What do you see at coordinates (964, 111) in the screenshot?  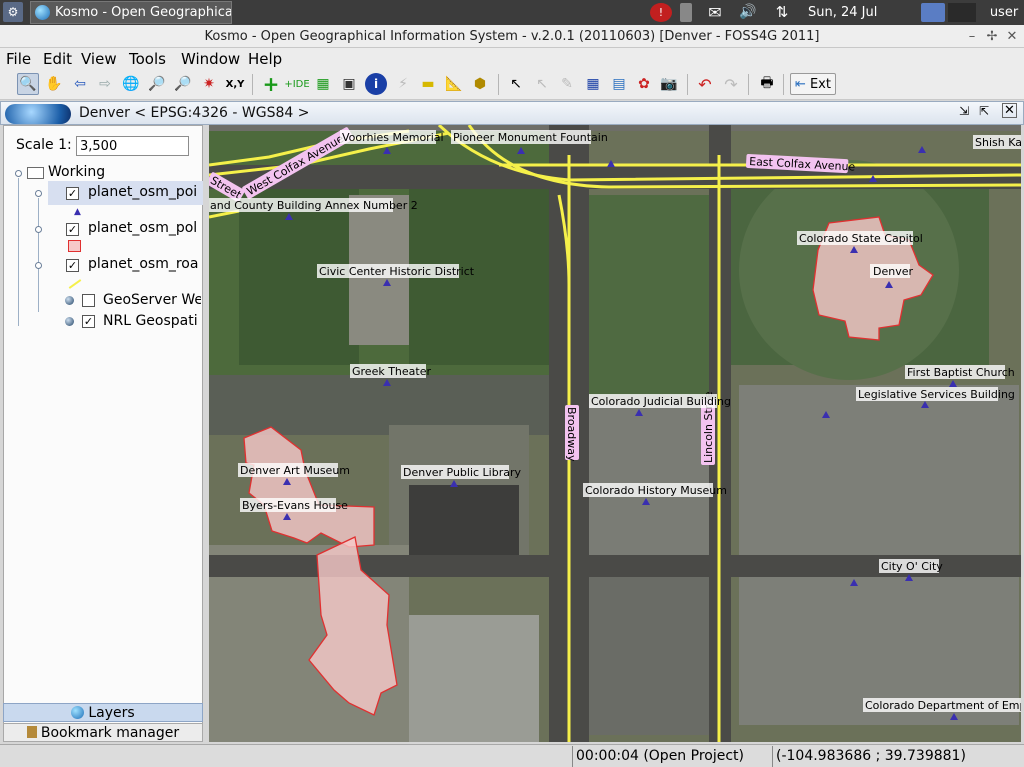 I see `minimize-doc-icon: ⇲` at bounding box center [964, 111].